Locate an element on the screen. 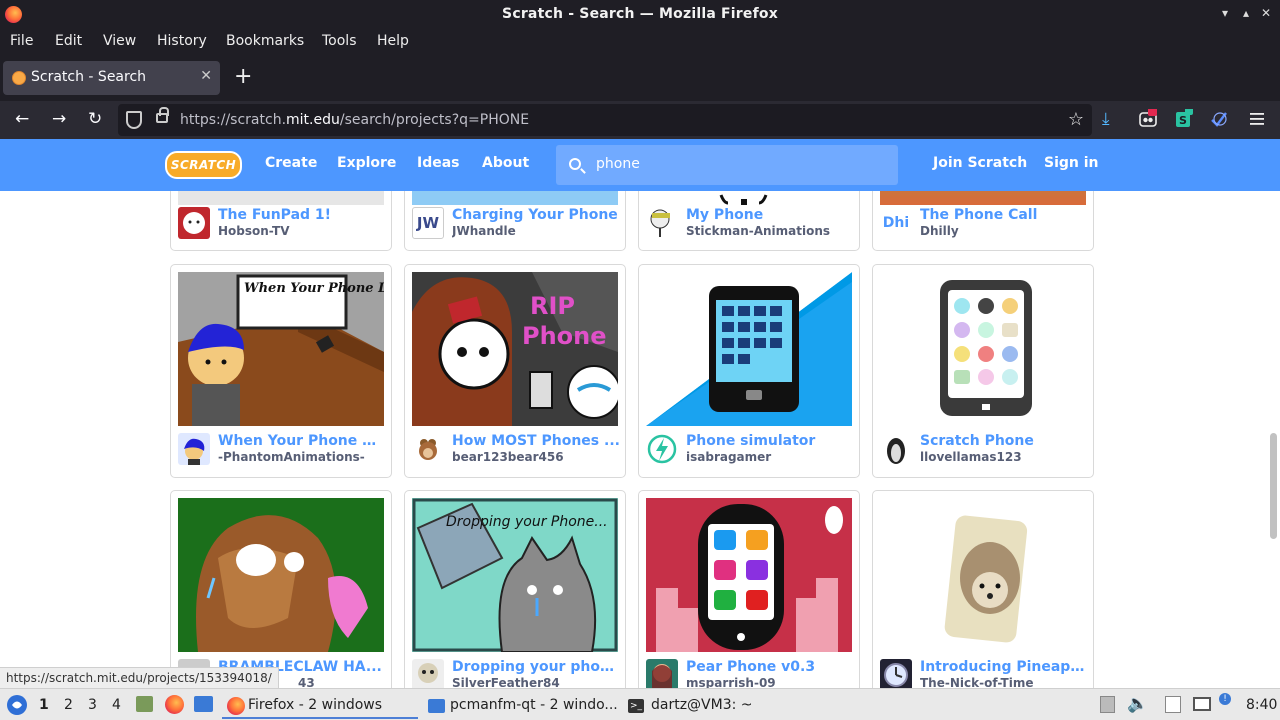  hamburger-menu-icon is located at coordinates (1257, 119).